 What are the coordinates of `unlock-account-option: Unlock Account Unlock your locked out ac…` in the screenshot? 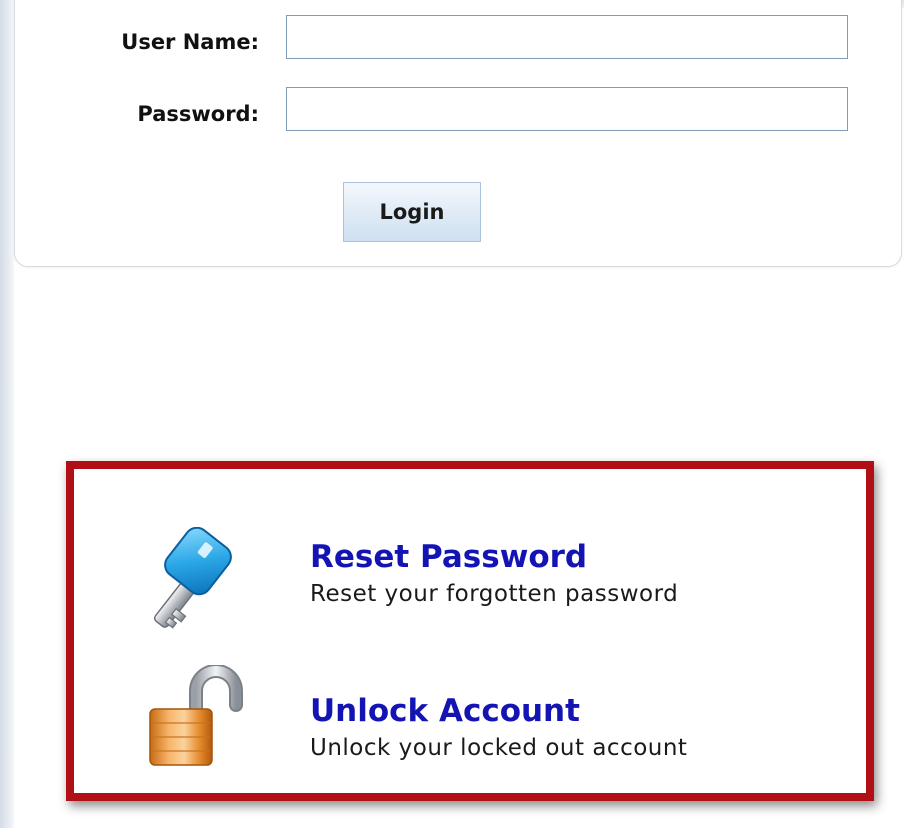 It's located at (482, 719).